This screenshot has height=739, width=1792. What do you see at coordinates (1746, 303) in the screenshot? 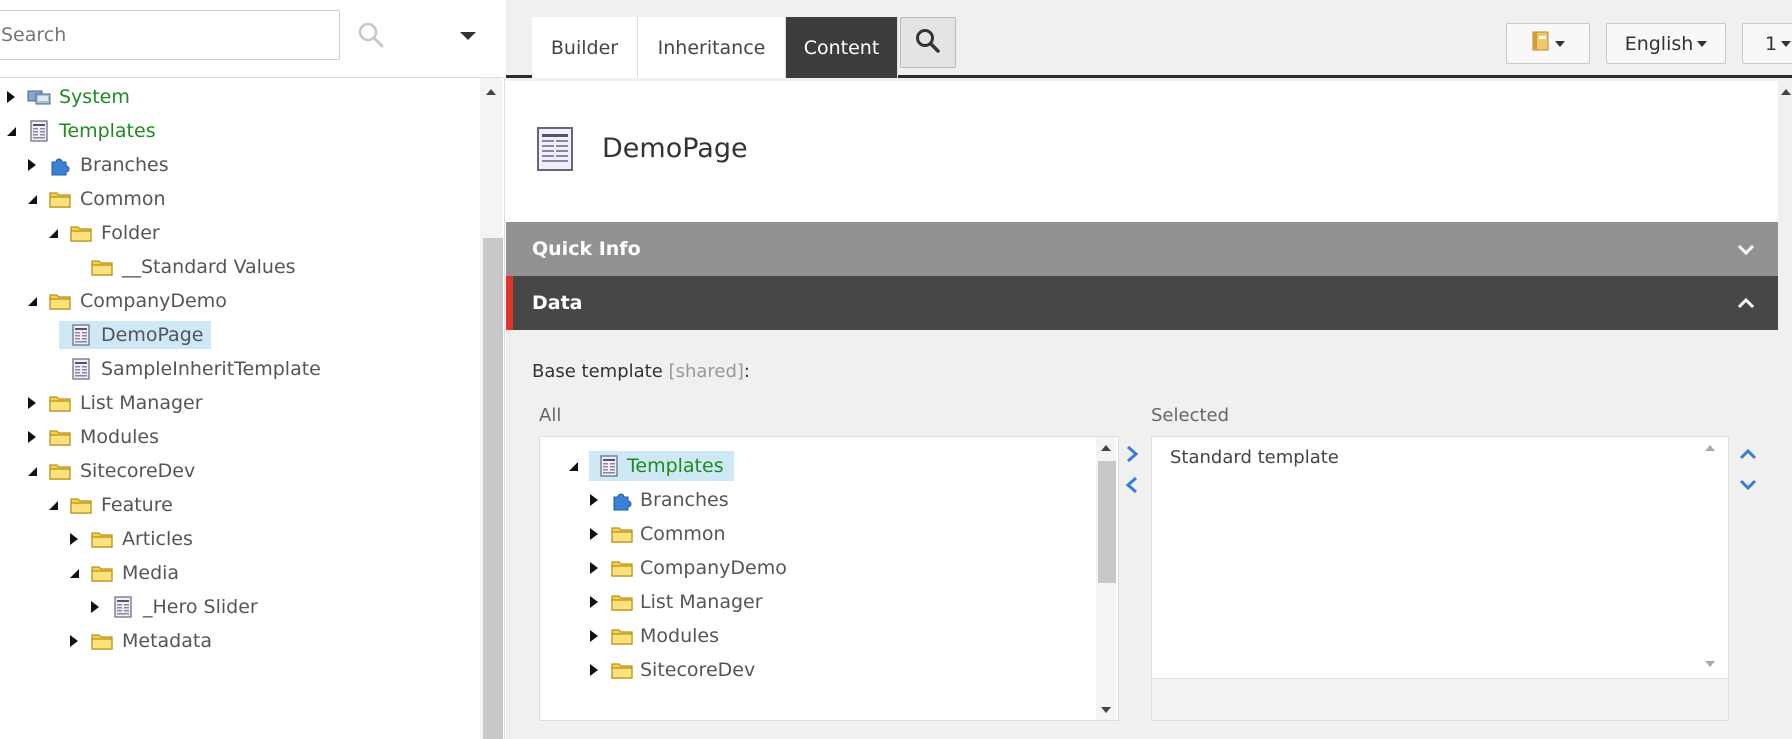
I see `chevron-up-icon` at bounding box center [1746, 303].